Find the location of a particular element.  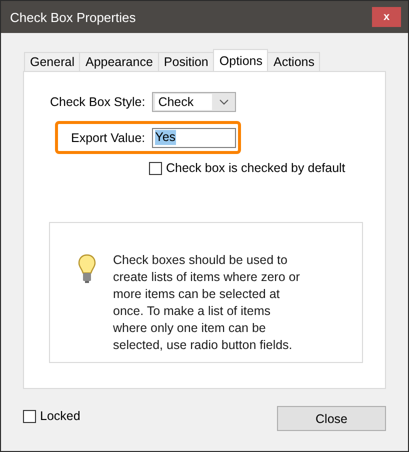

close-button: Close is located at coordinates (331, 418).